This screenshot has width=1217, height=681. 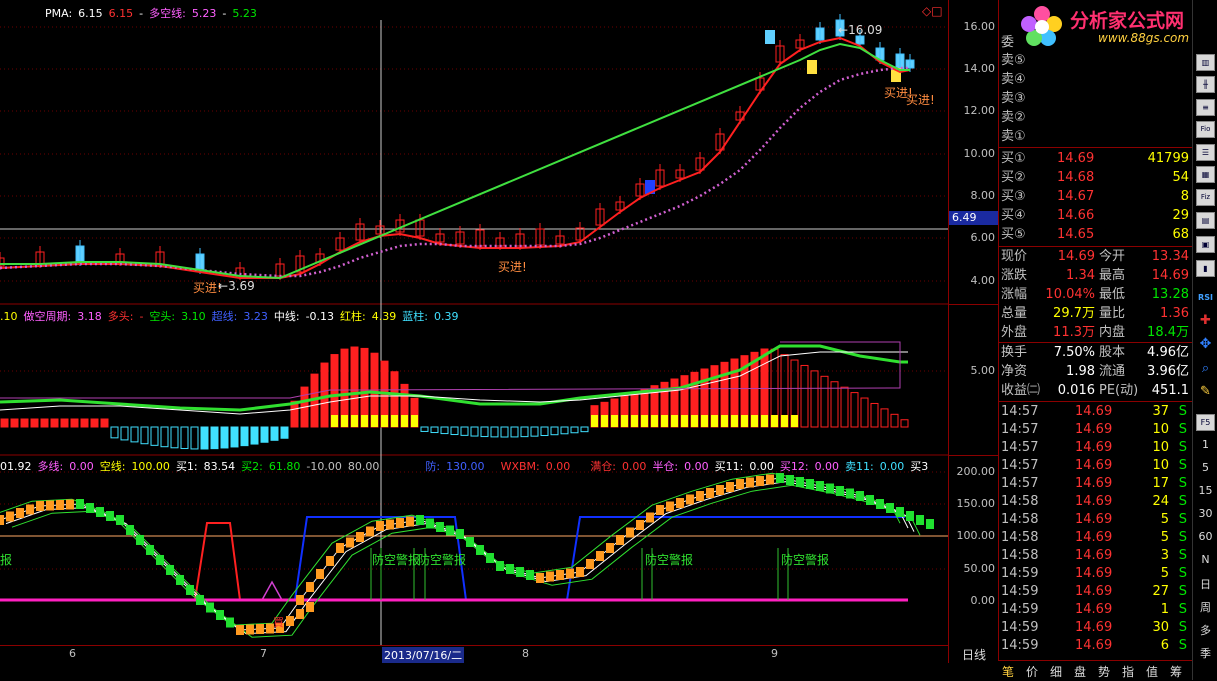 I want to click on sell2-label: 卖②, so click(x=1013, y=117).